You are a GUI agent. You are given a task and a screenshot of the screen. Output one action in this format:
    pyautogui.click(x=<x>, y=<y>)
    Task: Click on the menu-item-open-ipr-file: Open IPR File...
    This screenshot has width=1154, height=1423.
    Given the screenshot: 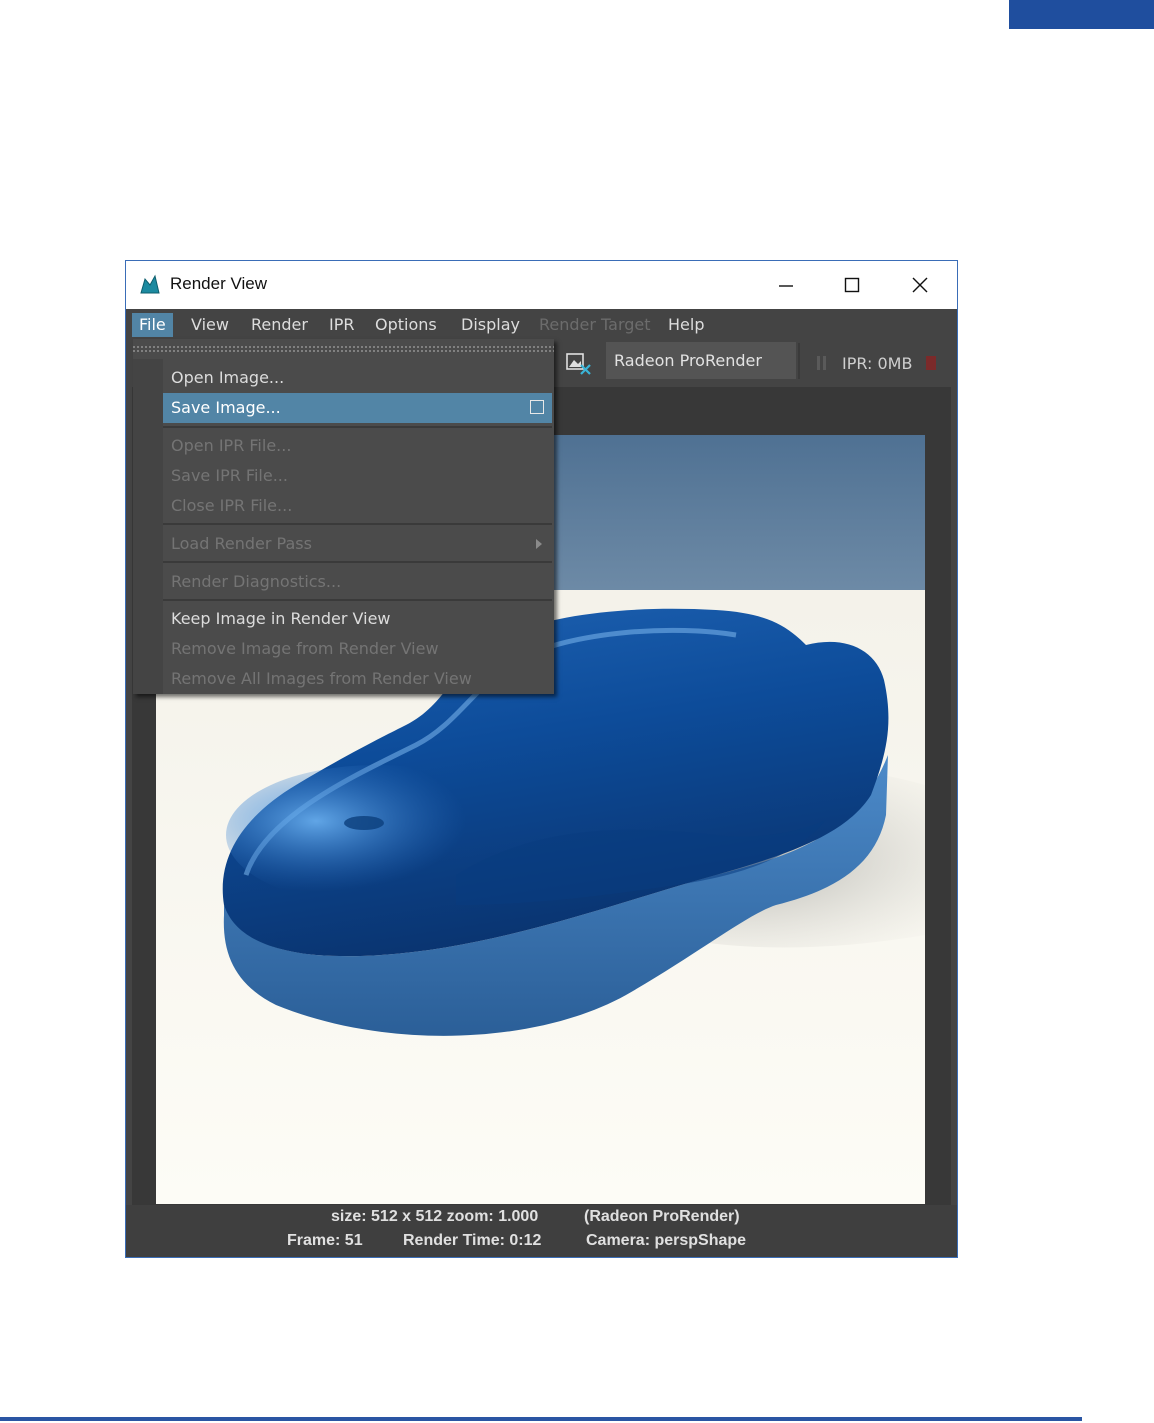 What is the action you would take?
    pyautogui.click(x=357, y=446)
    